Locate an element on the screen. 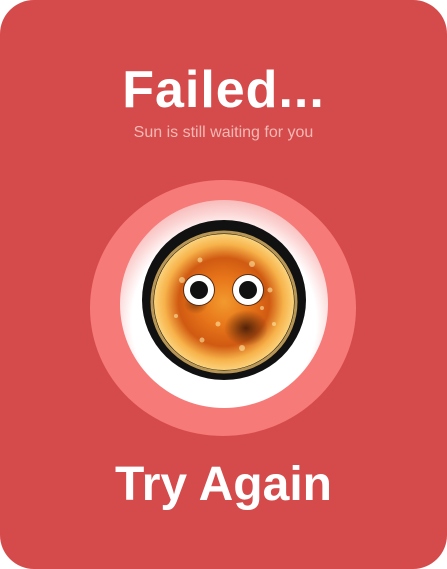 This screenshot has width=447, height=569. sun-image is located at coordinates (224, 302).